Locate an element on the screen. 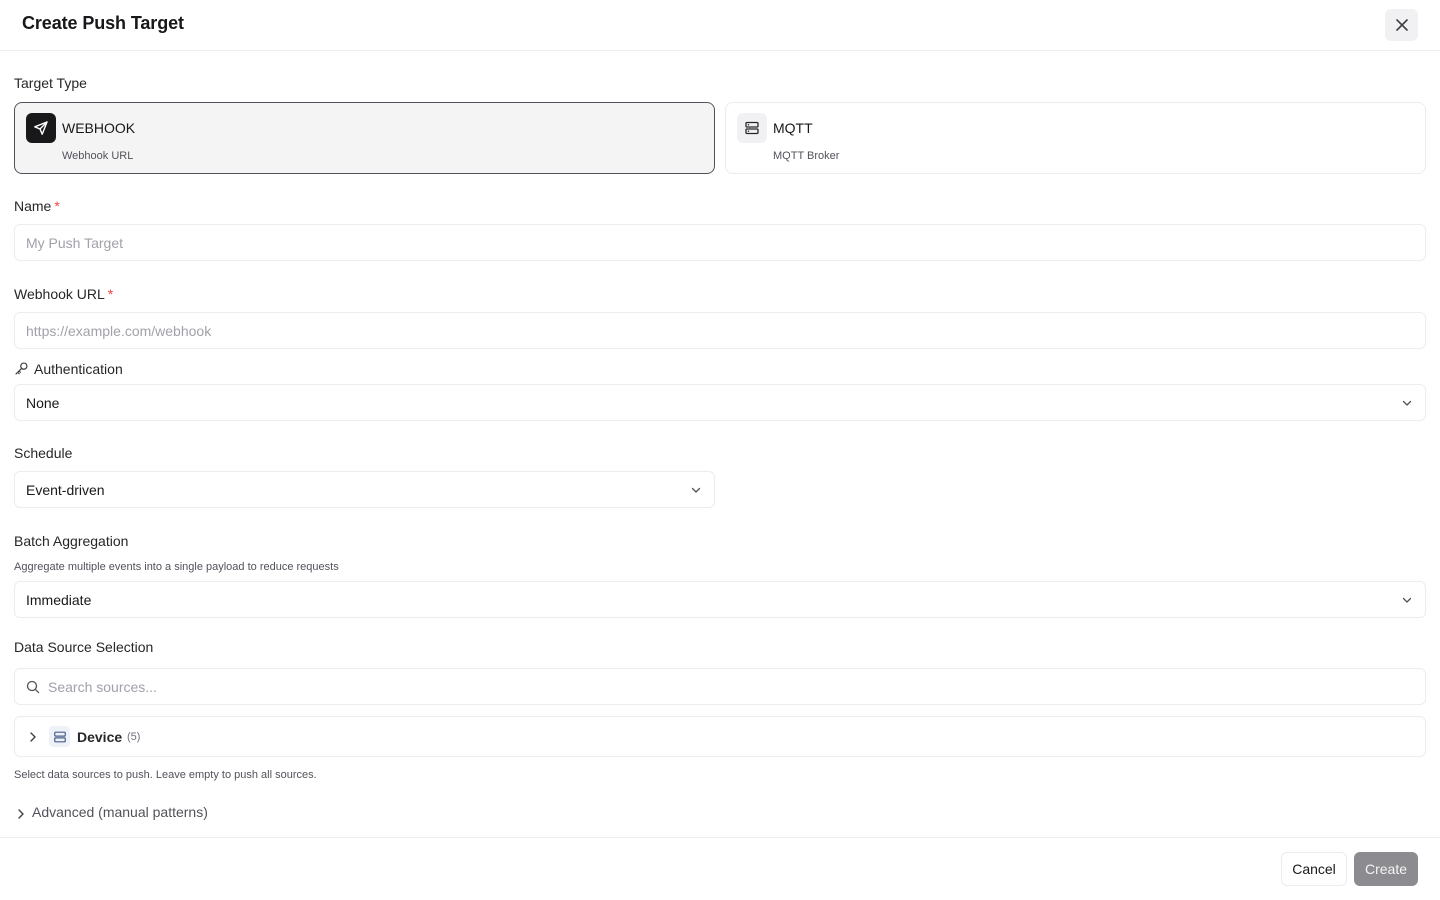 The image size is (1440, 900). target-type-description: Webhook URL is located at coordinates (98, 156).